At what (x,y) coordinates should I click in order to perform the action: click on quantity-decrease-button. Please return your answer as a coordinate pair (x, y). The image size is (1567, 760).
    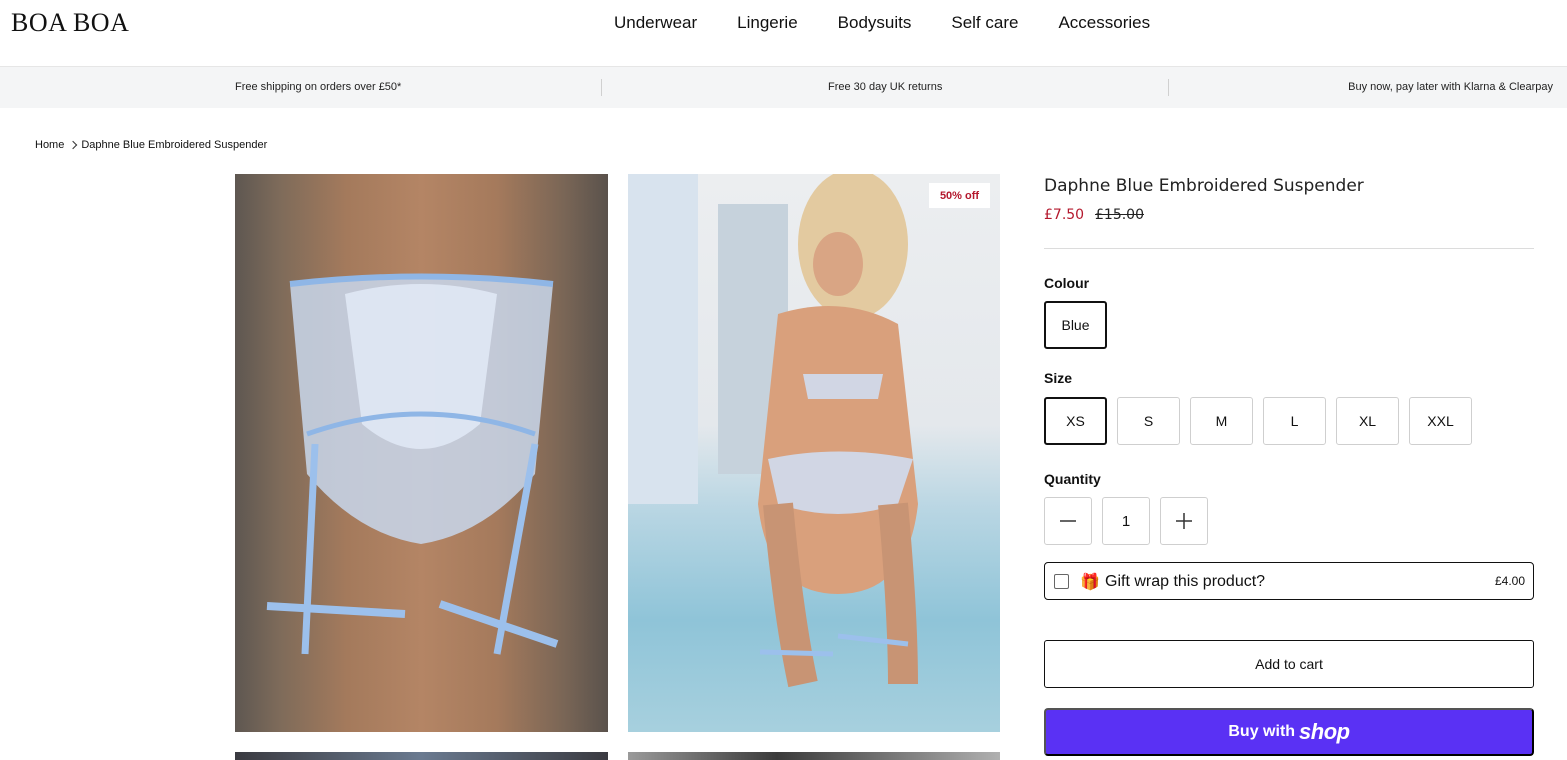
    Looking at the image, I should click on (1068, 521).